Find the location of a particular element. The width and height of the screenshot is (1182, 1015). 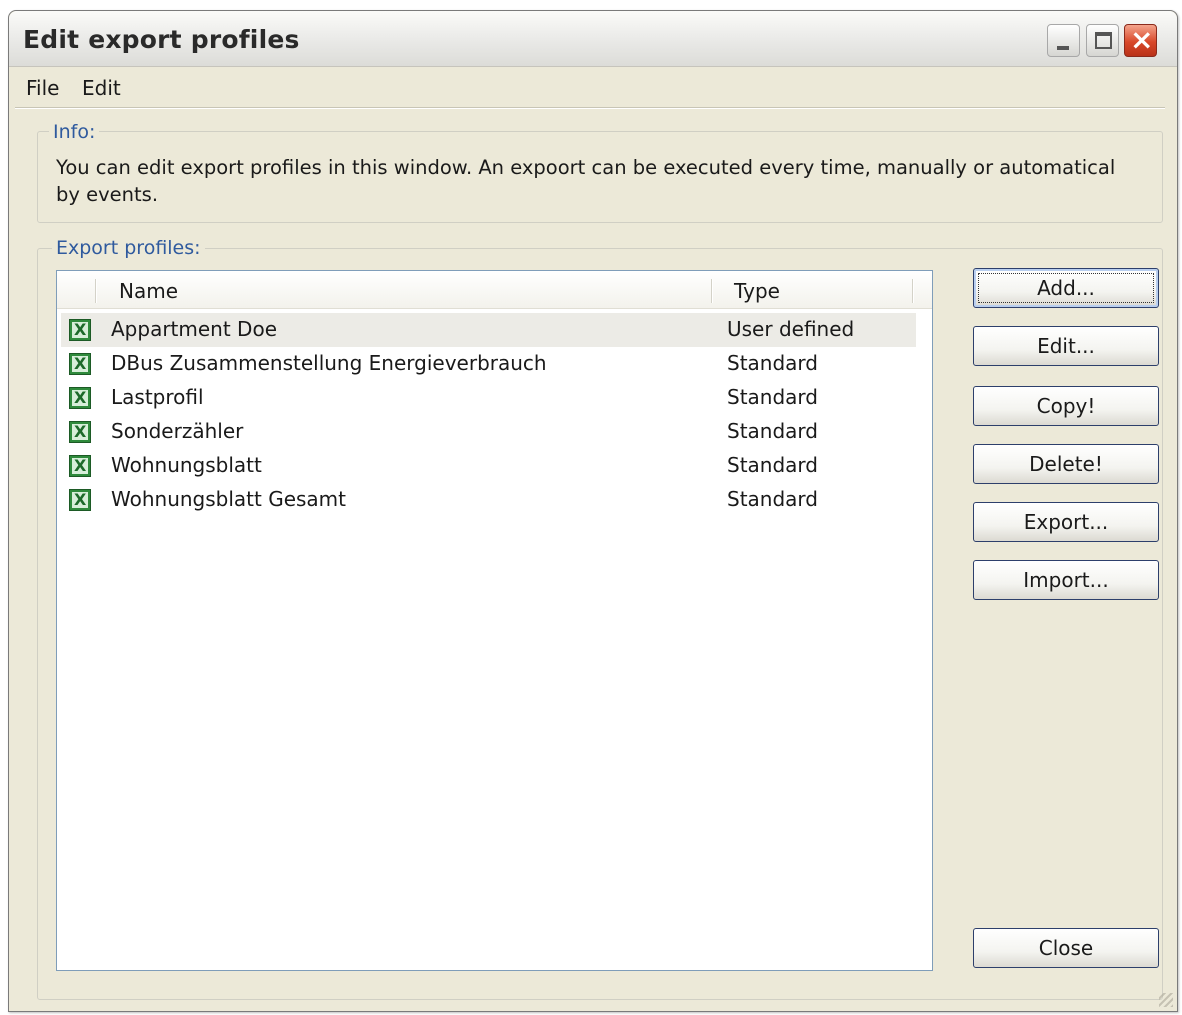

column-header-name: Name is located at coordinates (148, 291).